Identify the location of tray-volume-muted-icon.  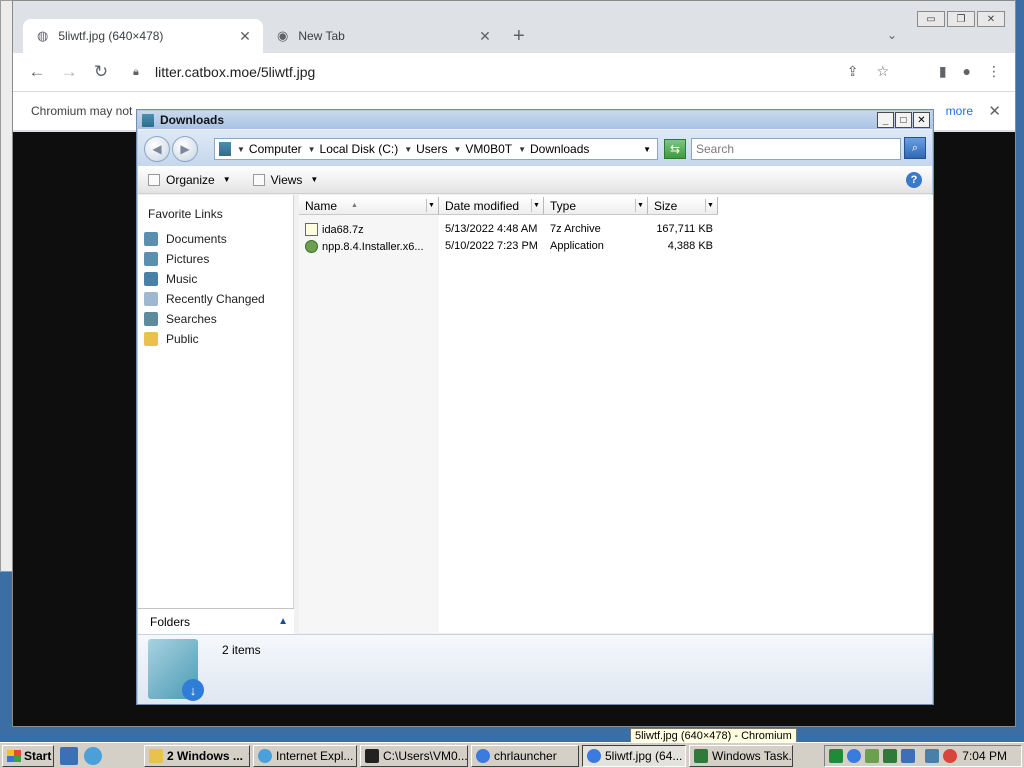
(950, 756).